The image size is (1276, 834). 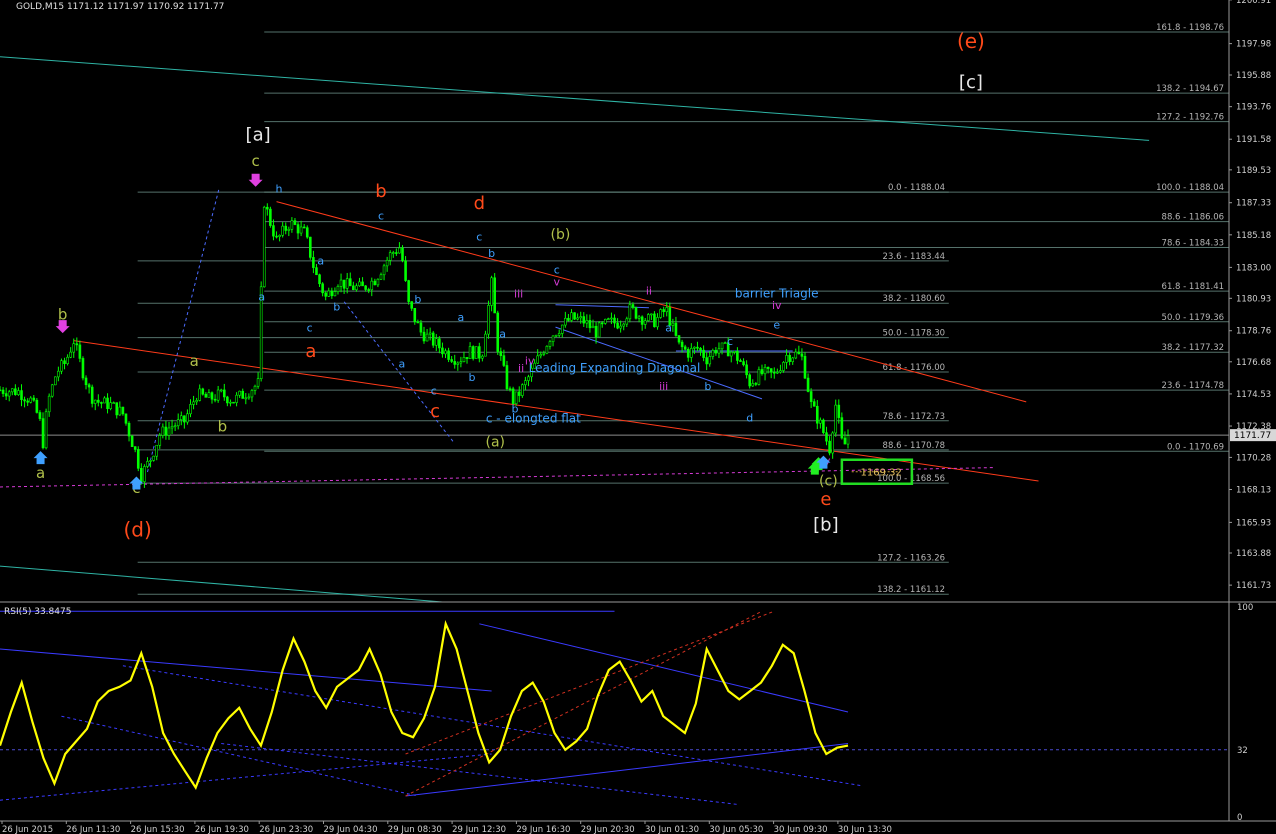 What do you see at coordinates (1253, 586) in the screenshot?
I see `price-tick-label: 1161.73` at bounding box center [1253, 586].